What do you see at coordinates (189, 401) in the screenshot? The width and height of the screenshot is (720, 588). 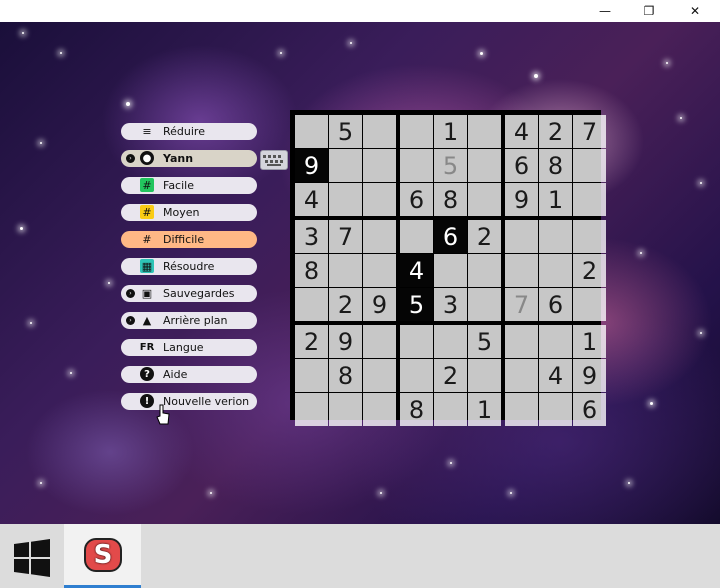 I see `menu-item-nouvelle: ! Nouvelle verion` at bounding box center [189, 401].